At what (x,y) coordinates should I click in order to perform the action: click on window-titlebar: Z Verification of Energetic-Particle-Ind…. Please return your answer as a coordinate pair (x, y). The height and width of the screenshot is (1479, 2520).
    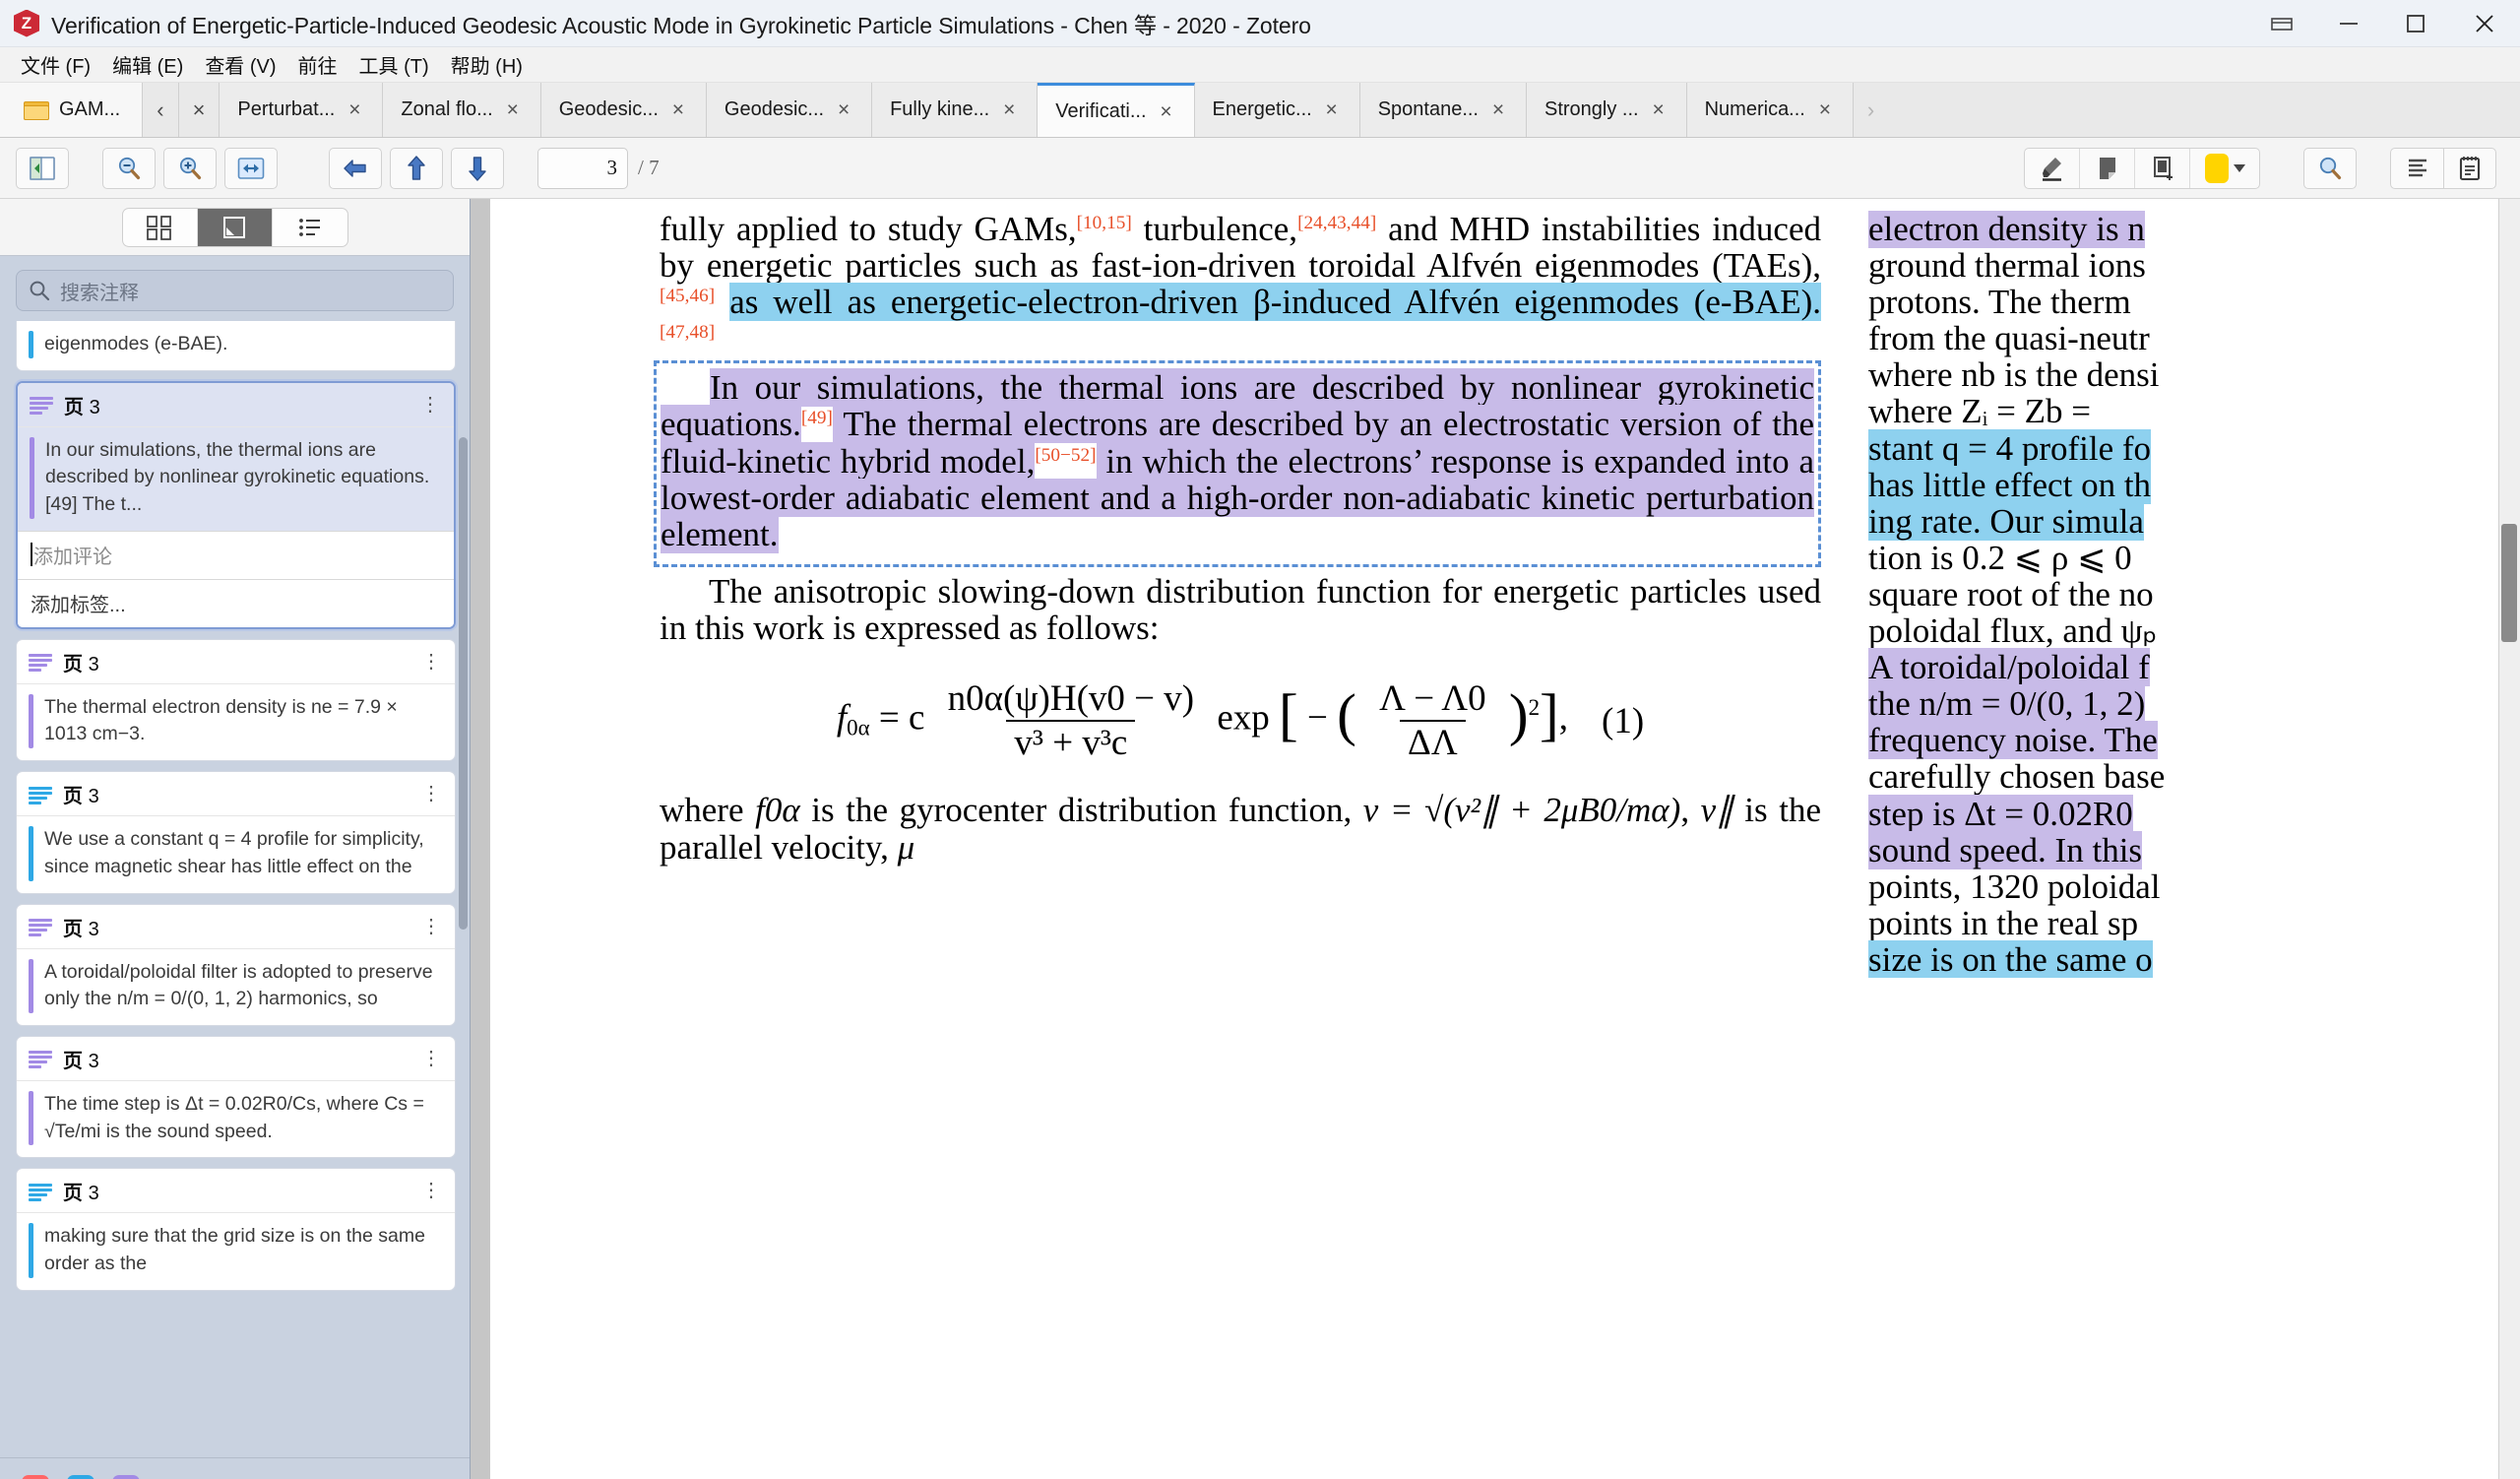
    Looking at the image, I should click on (1260, 23).